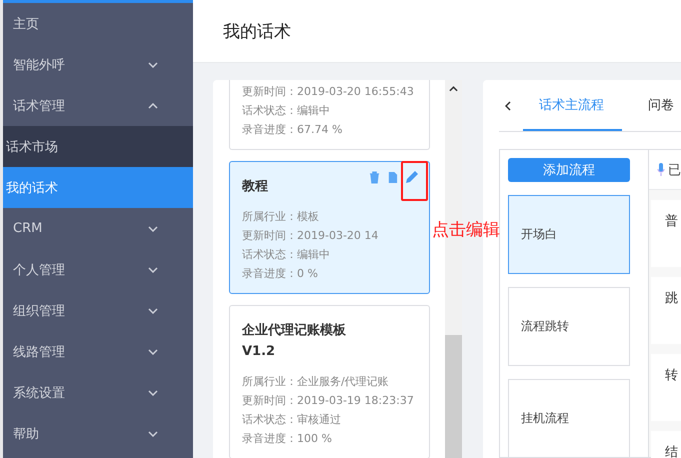 The height and width of the screenshot is (458, 681). Describe the element at coordinates (572, 105) in the screenshot. I see `tab: 话术主流程` at that location.